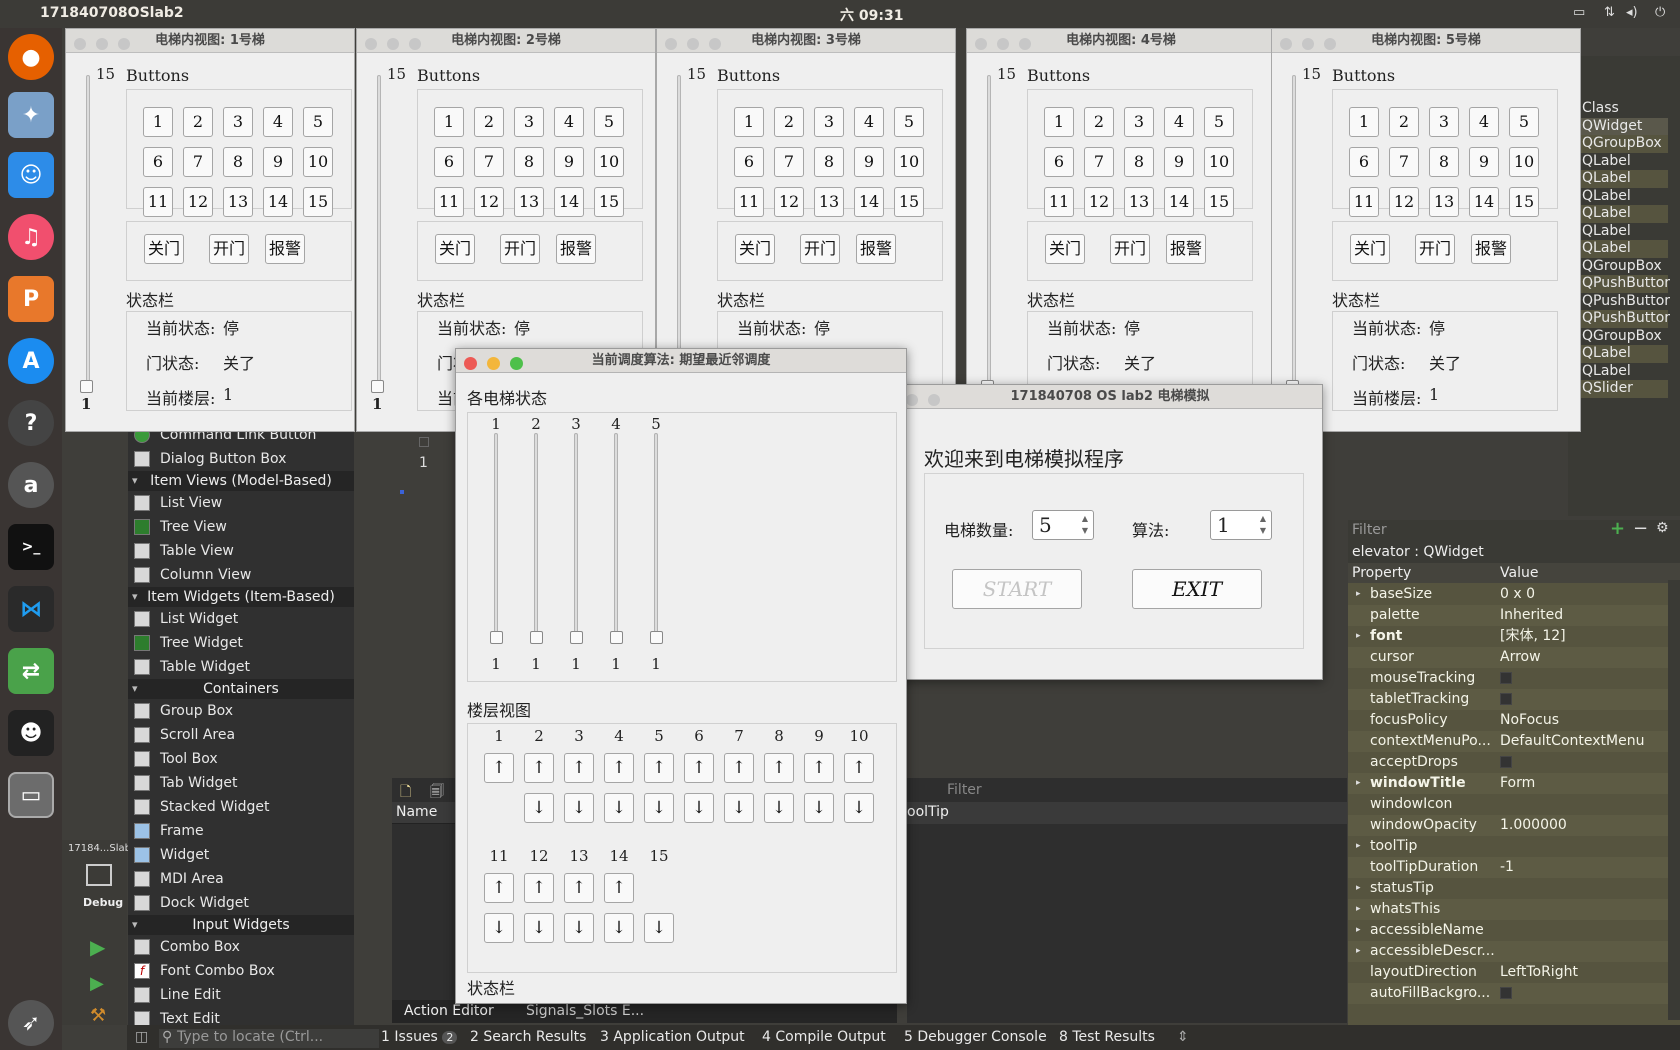 The height and width of the screenshot is (1050, 1680). What do you see at coordinates (31, 299) in the screenshot?
I see `pages-icon: P` at bounding box center [31, 299].